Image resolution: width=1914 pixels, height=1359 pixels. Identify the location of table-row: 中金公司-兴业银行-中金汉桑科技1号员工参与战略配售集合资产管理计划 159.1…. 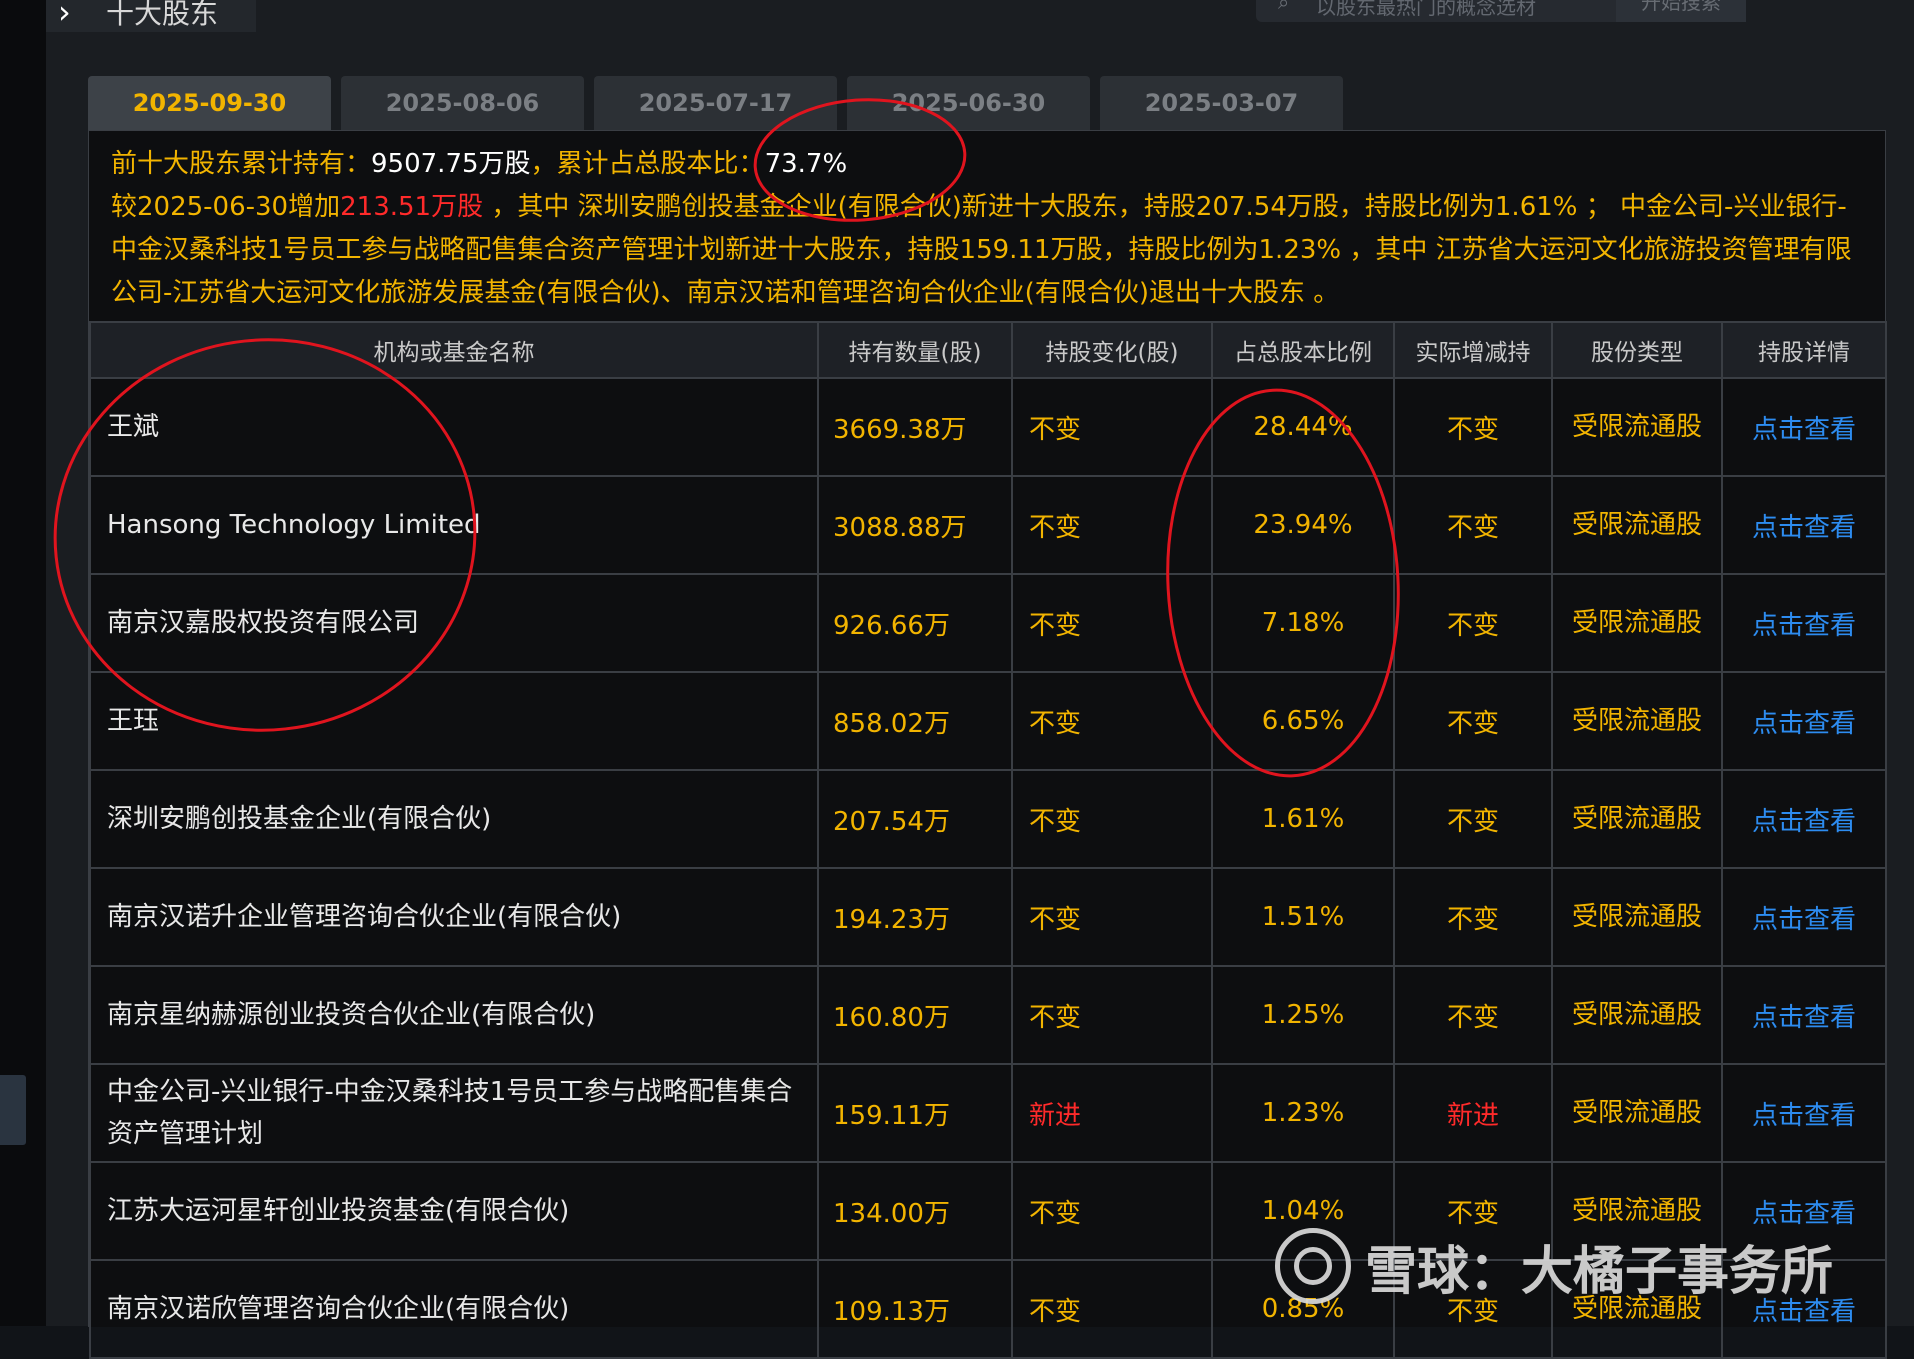
(988, 1113).